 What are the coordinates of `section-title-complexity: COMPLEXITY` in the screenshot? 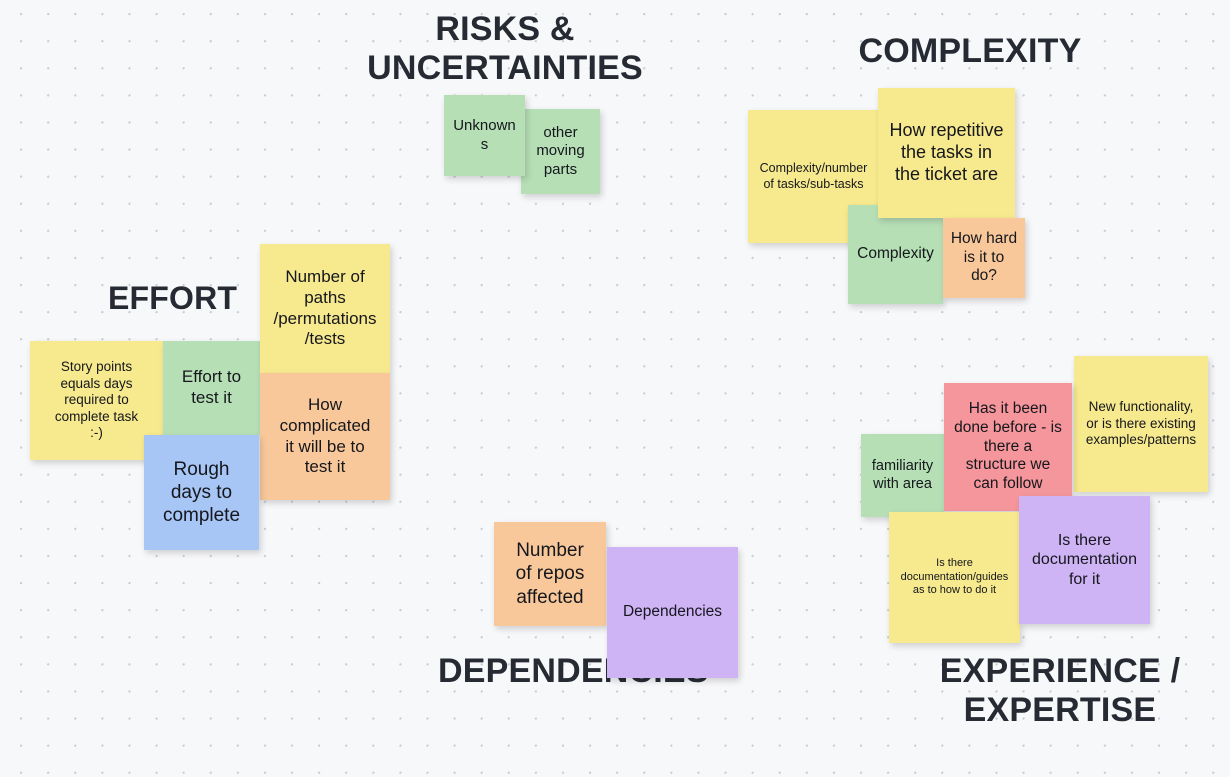 It's located at (970, 51).